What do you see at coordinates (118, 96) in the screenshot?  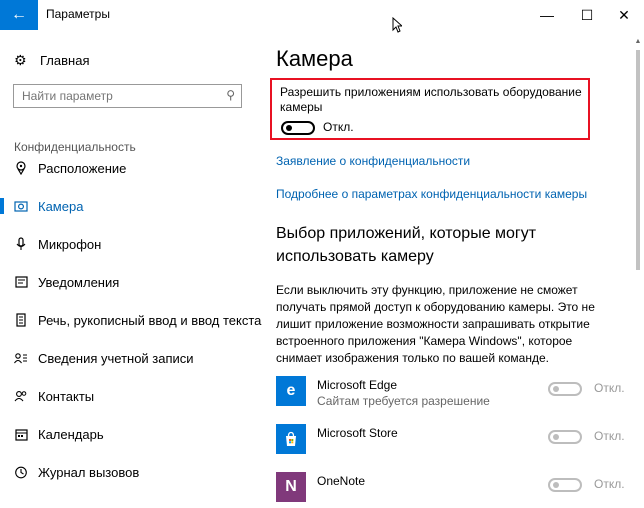 I see `search-input` at bounding box center [118, 96].